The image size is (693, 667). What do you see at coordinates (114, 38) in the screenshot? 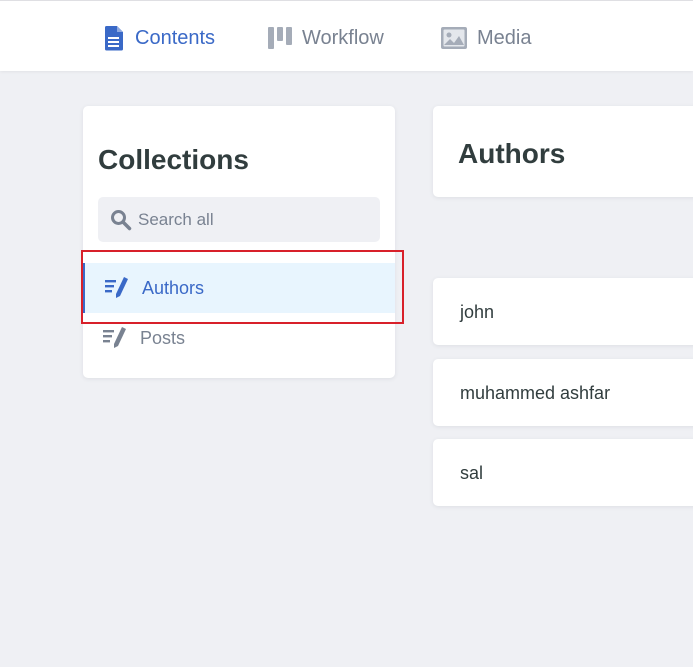
I see `document-icon` at bounding box center [114, 38].